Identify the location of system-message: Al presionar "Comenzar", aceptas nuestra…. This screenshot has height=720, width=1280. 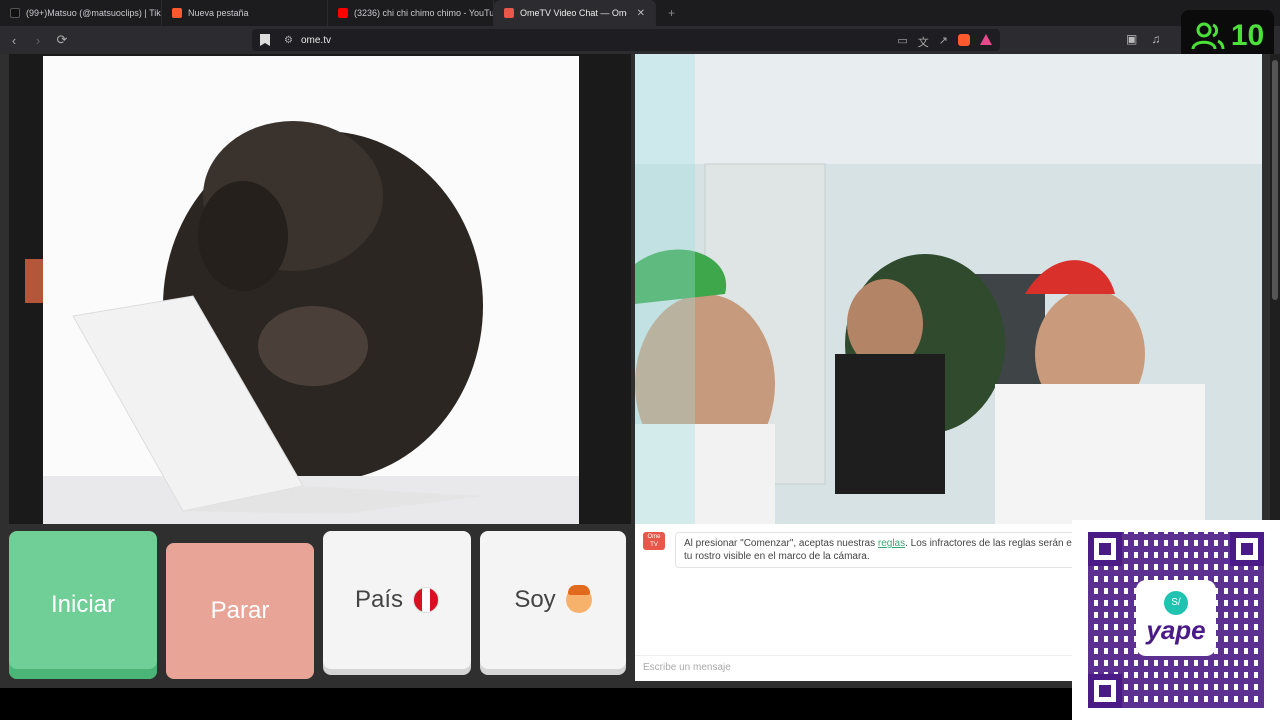
(875, 550).